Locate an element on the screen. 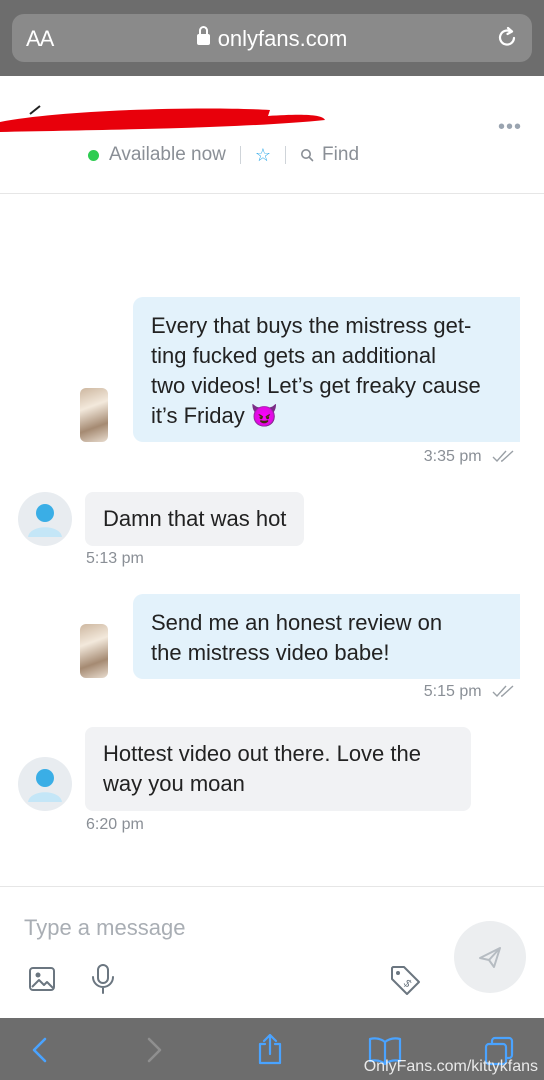 Image resolution: width=544 pixels, height=1080 pixels. redacted-username is located at coordinates (162, 118).